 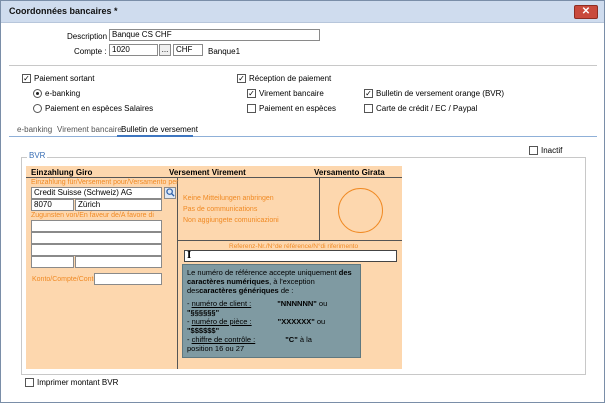 I want to click on active-tab-indicator, so click(x=155, y=136).